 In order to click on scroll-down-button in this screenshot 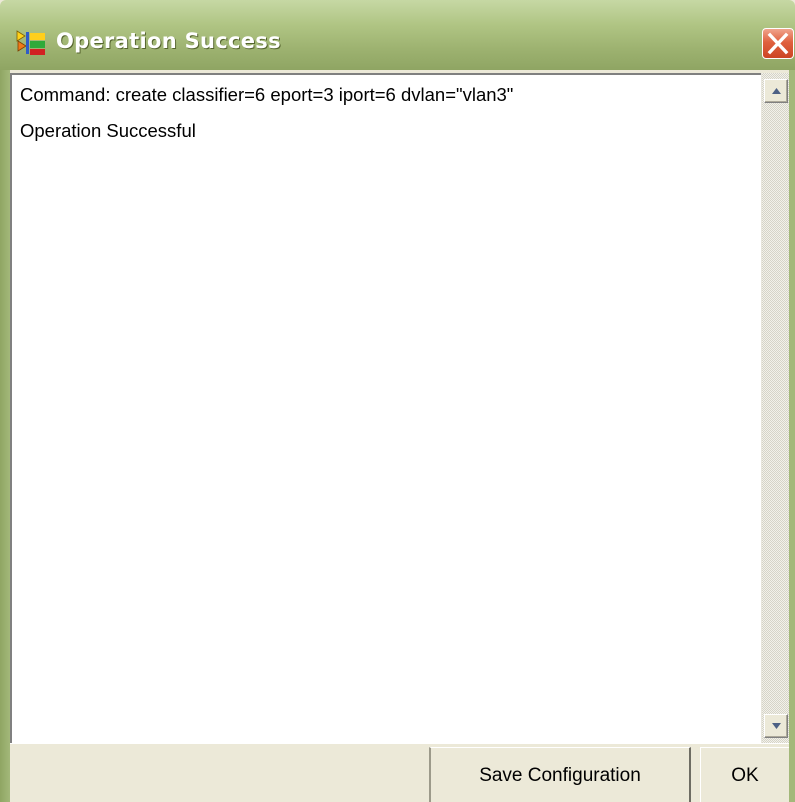, I will do `click(776, 726)`.